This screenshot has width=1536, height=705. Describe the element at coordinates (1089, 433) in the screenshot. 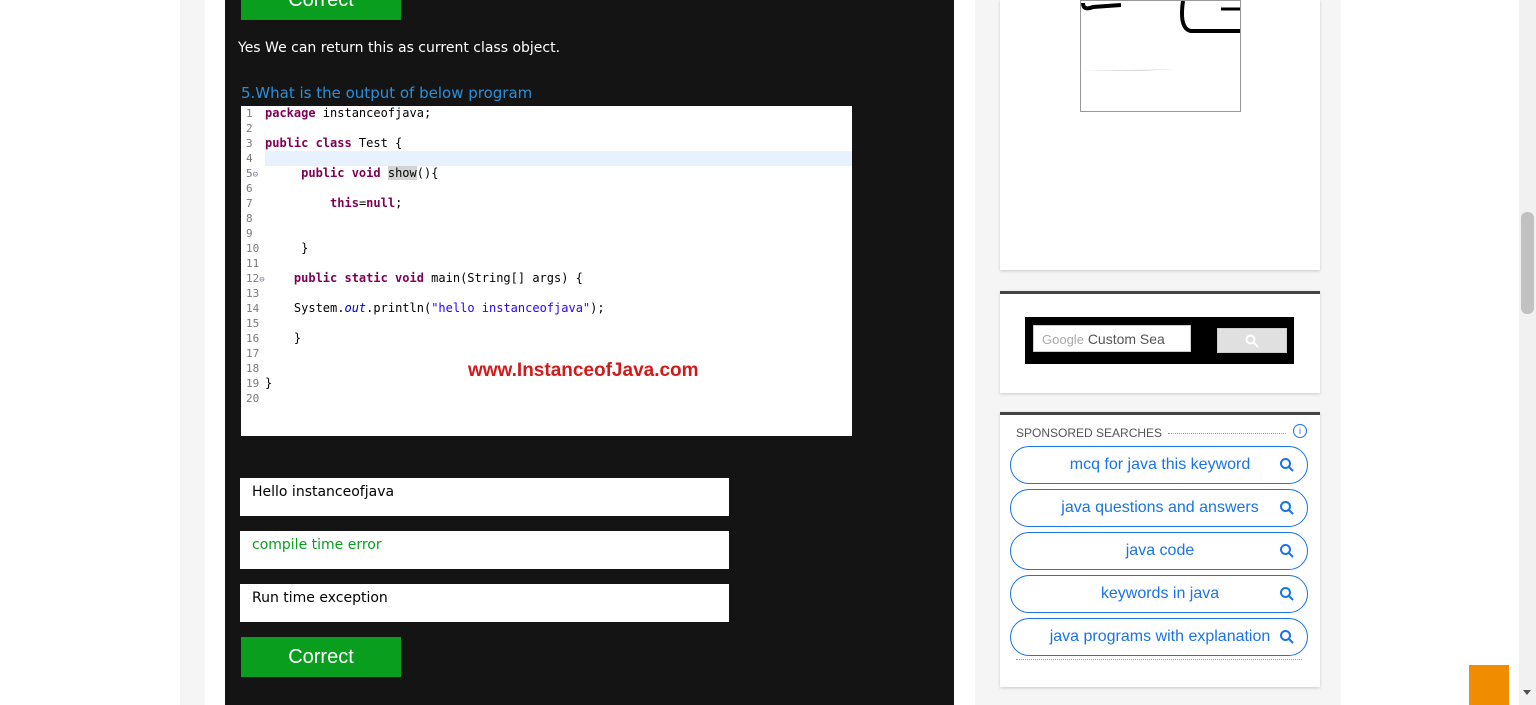

I see `sponsored-heading: SPONSORED SEARCHES` at that location.